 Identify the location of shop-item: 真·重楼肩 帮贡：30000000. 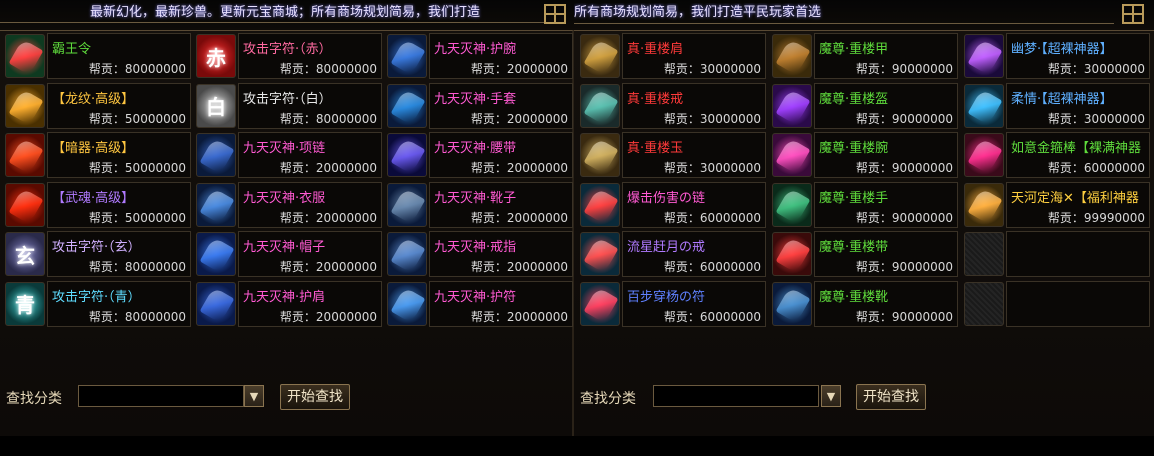
(673, 56).